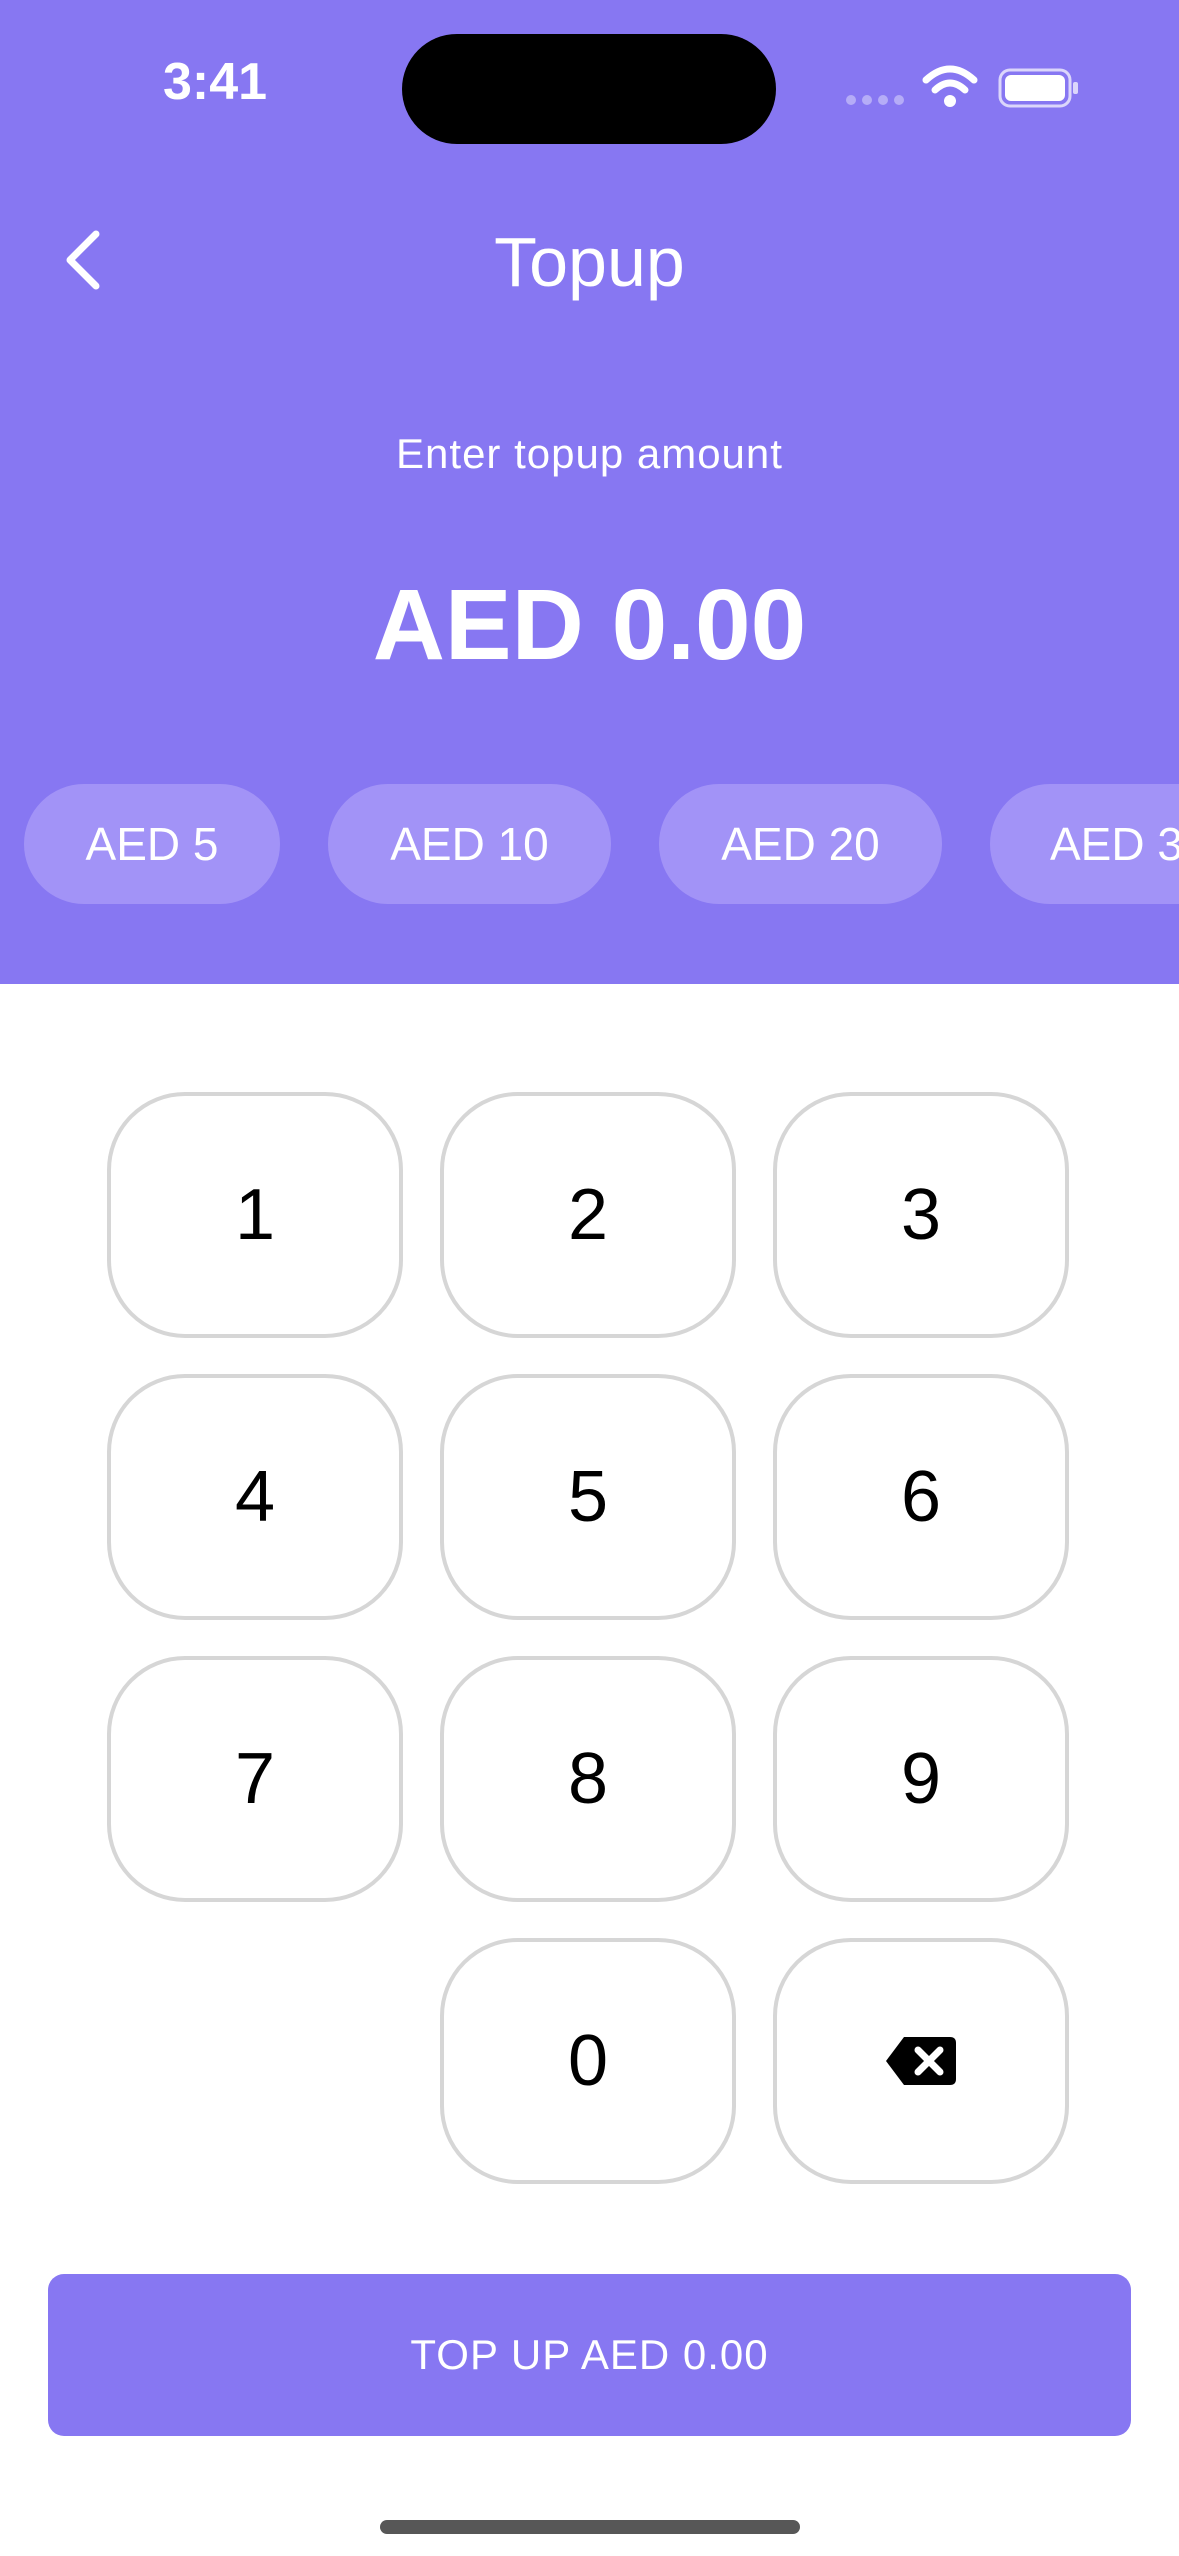 This screenshot has height=2556, width=1179. Describe the element at coordinates (152, 844) in the screenshot. I see `quick-amount-chip: AED 5` at that location.